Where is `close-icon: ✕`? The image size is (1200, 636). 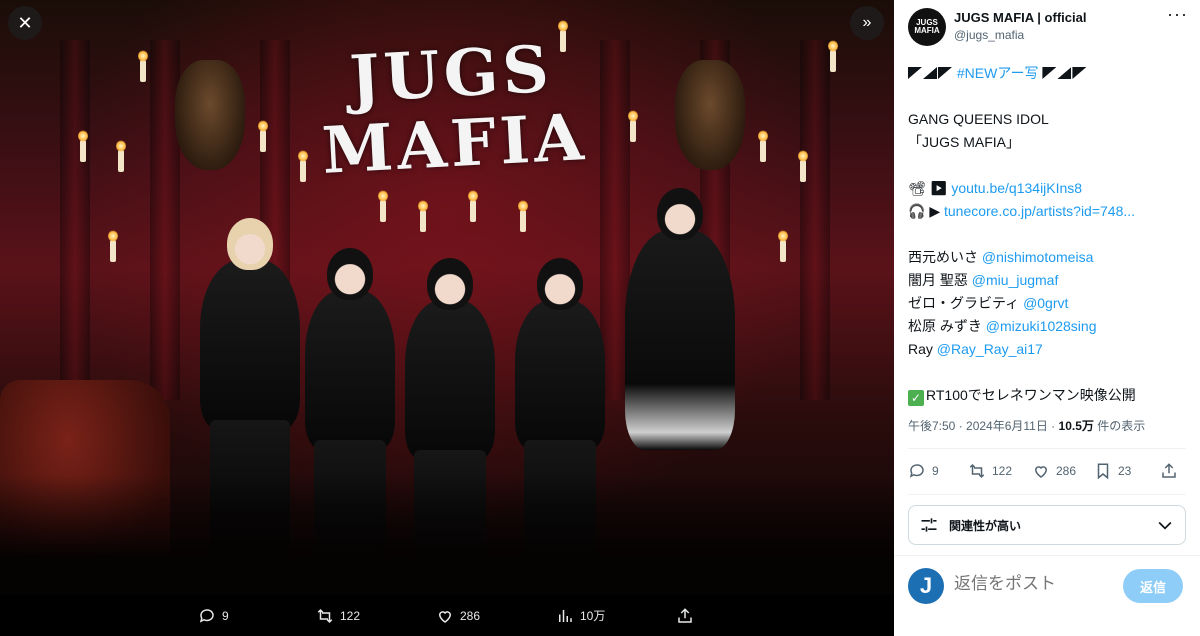 close-icon: ✕ is located at coordinates (25, 22).